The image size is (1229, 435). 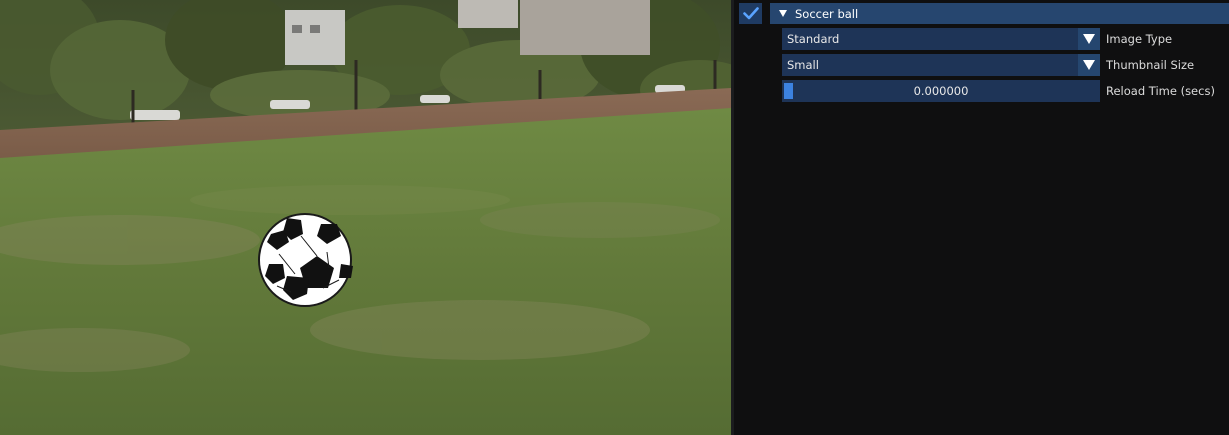 What do you see at coordinates (1139, 39) in the screenshot?
I see `image-type-label: Image Type` at bounding box center [1139, 39].